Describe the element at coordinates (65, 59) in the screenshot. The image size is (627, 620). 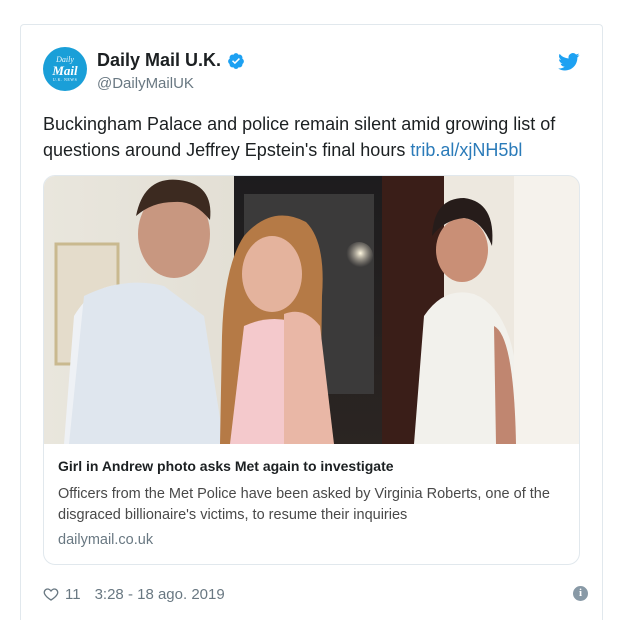
I see `avatar-text-line1: Daily` at that location.